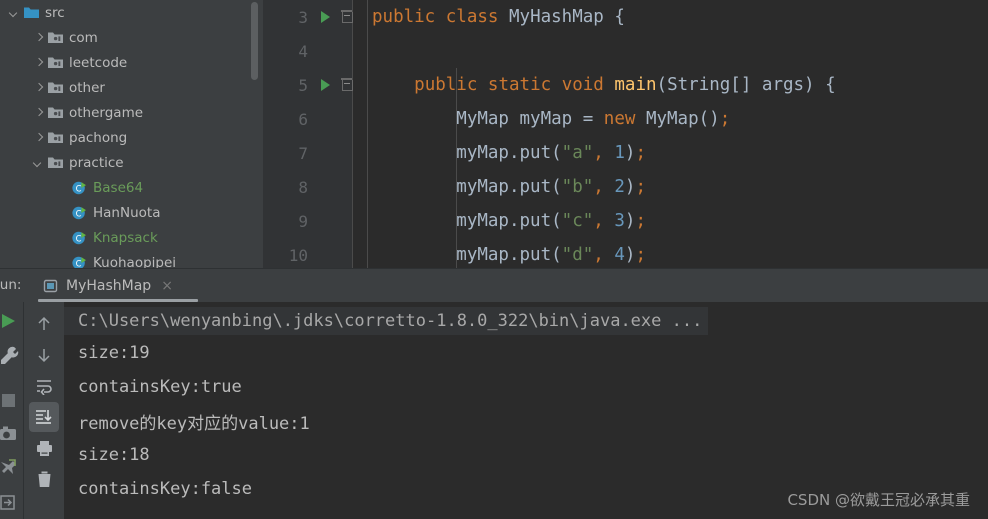 The image size is (988, 519). I want to click on trash-icon, so click(44, 479).